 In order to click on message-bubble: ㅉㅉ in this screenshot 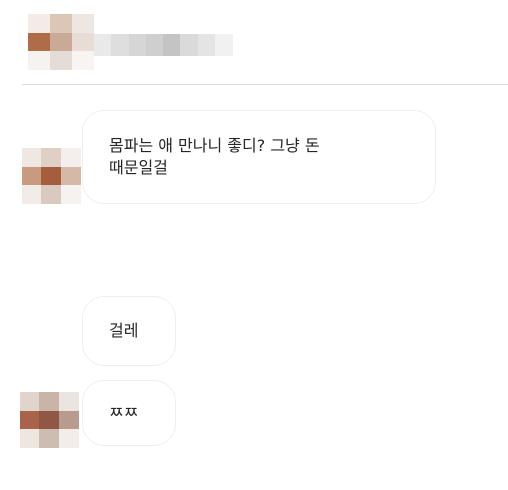, I will do `click(129, 413)`.